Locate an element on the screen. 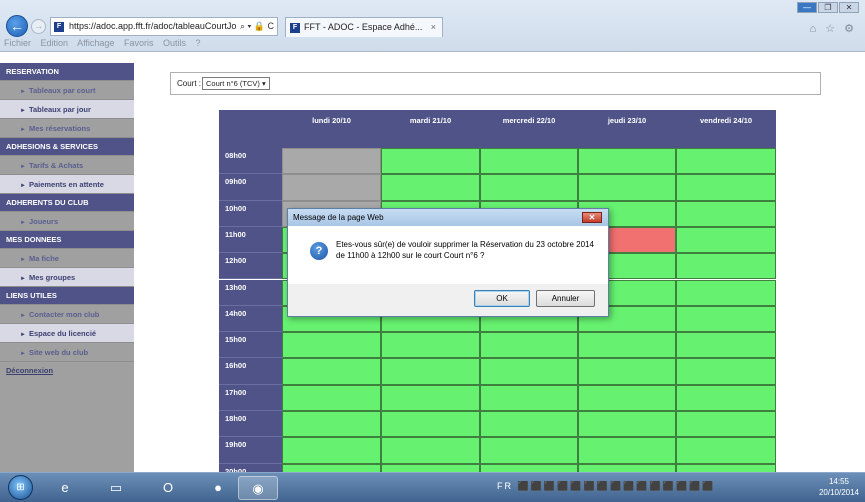 The image size is (865, 502). tab-close-icon: × is located at coordinates (433, 27).